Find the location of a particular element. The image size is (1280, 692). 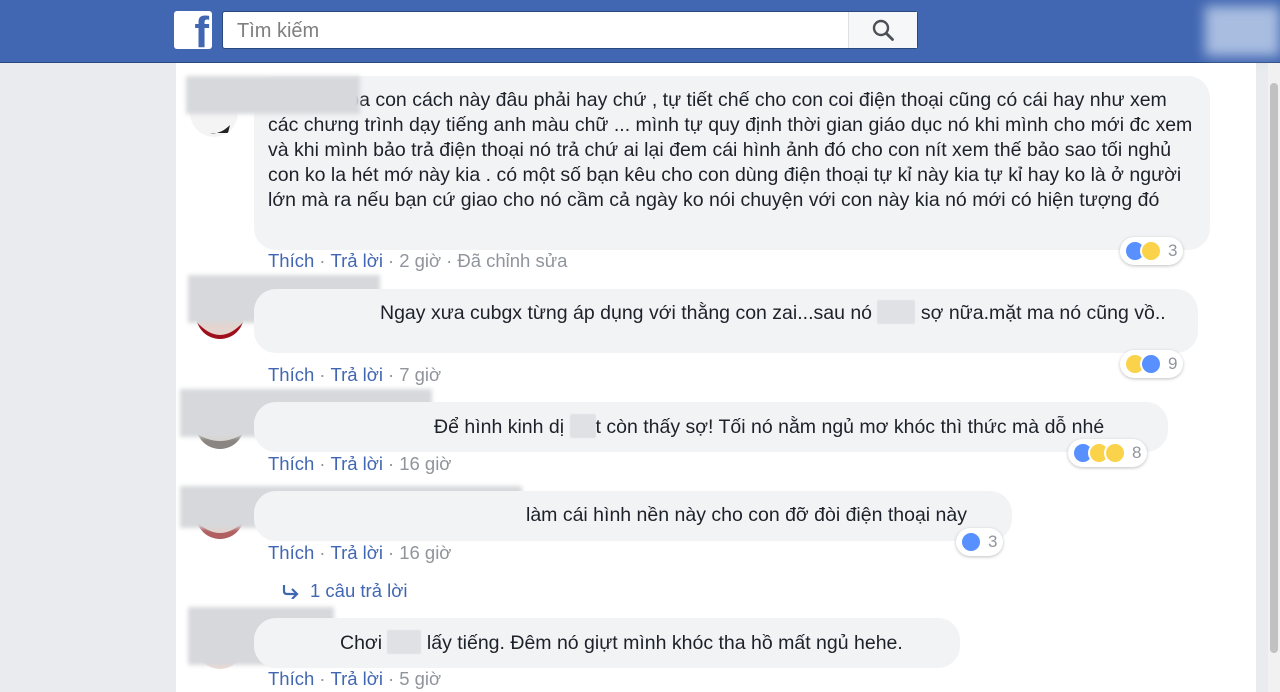

comment-actions: Thích · Trả lời · 5 giờ is located at coordinates (355, 678).